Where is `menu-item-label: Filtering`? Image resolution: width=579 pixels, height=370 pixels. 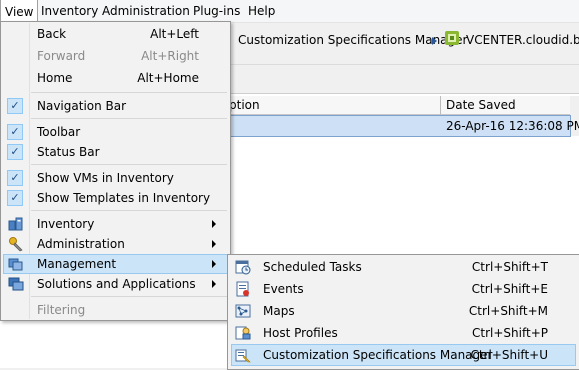
menu-item-label: Filtering is located at coordinates (61, 310).